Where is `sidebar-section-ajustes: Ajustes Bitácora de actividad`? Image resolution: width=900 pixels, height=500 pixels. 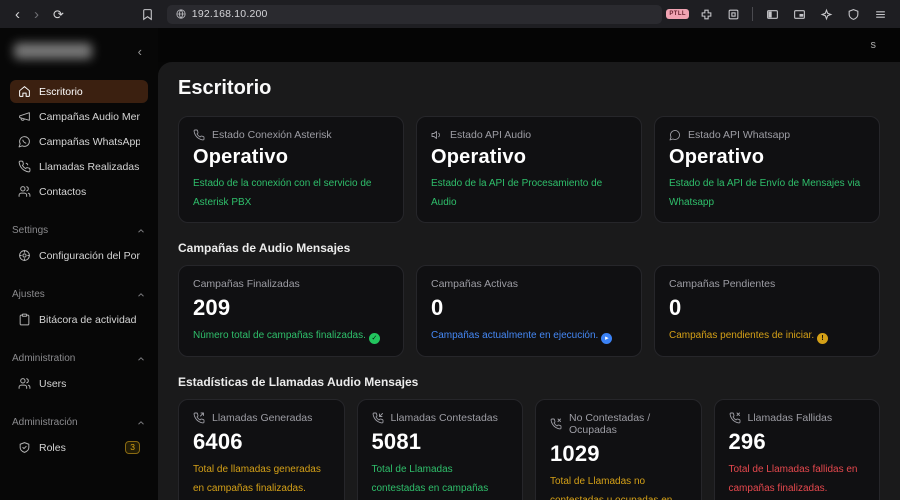
sidebar-section-ajustes: Ajustes Bitácora de actividad is located at coordinates (79, 310).